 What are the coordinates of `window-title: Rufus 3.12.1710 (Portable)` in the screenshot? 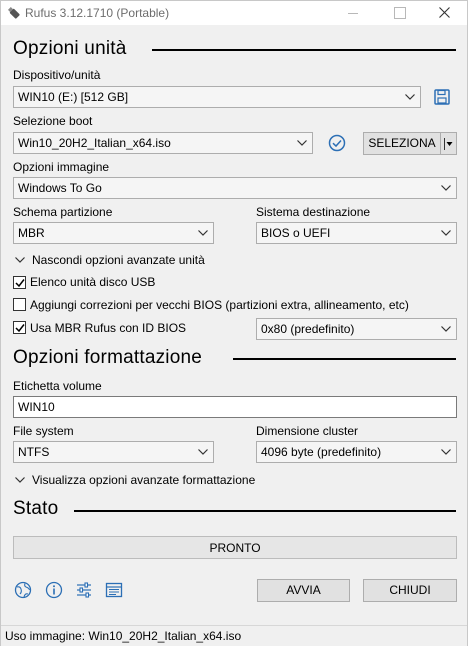 It's located at (97, 13).